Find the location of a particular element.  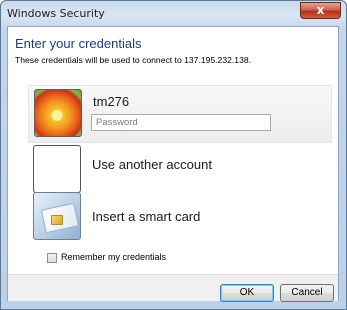

remember-checkbox is located at coordinates (52, 258).